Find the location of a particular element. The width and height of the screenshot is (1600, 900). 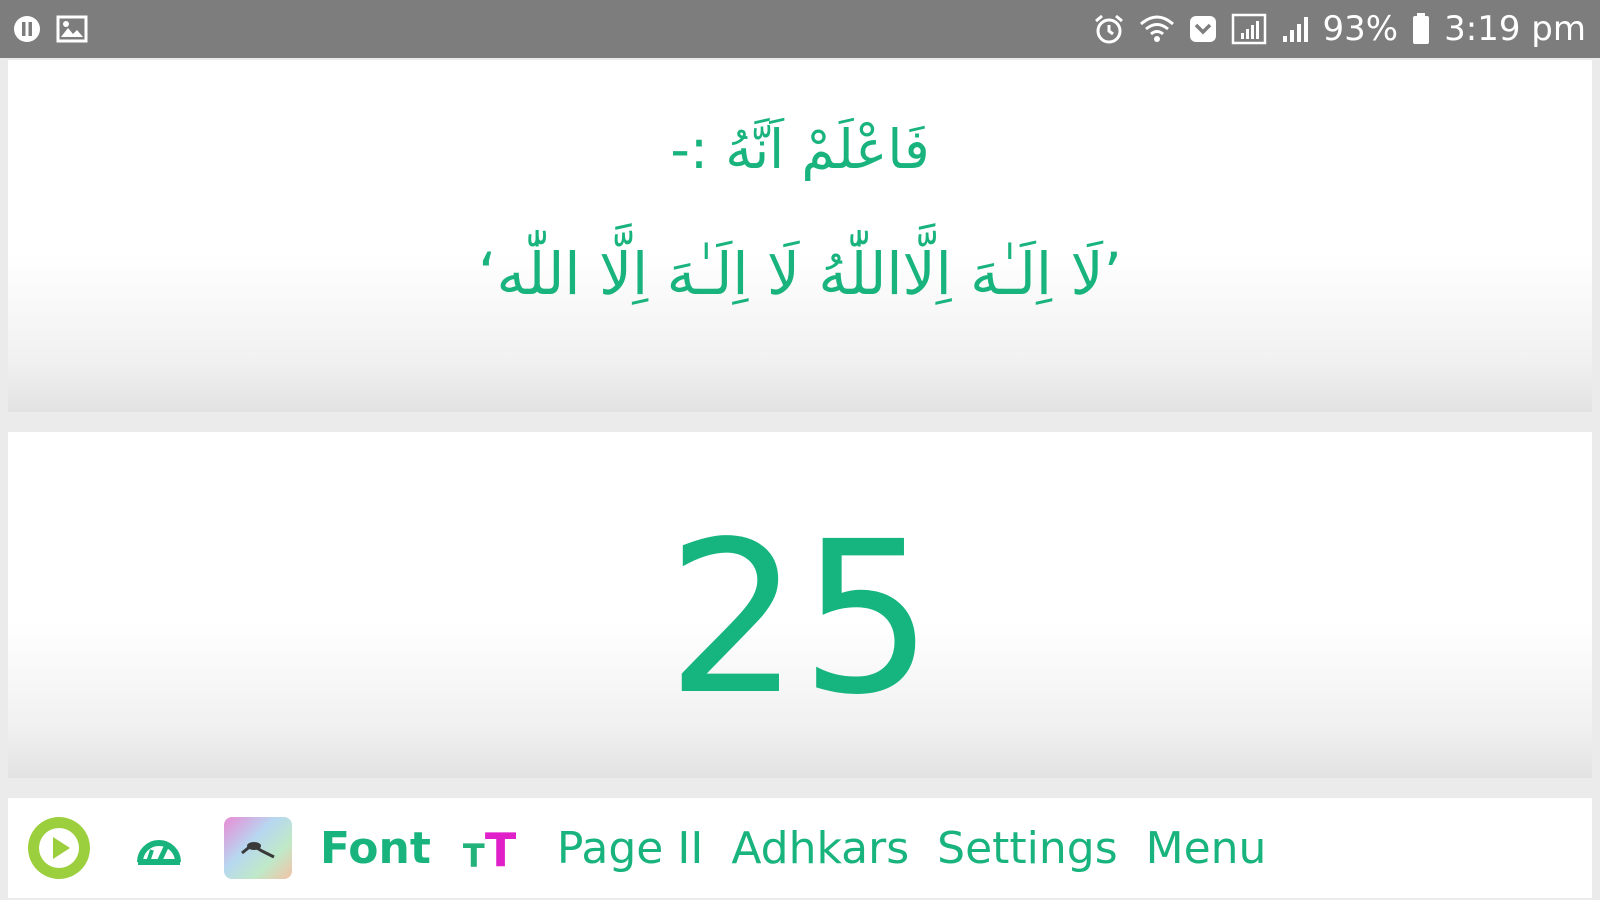

status-bar-right: 93% 3:19 pm is located at coordinates (1339, 29).